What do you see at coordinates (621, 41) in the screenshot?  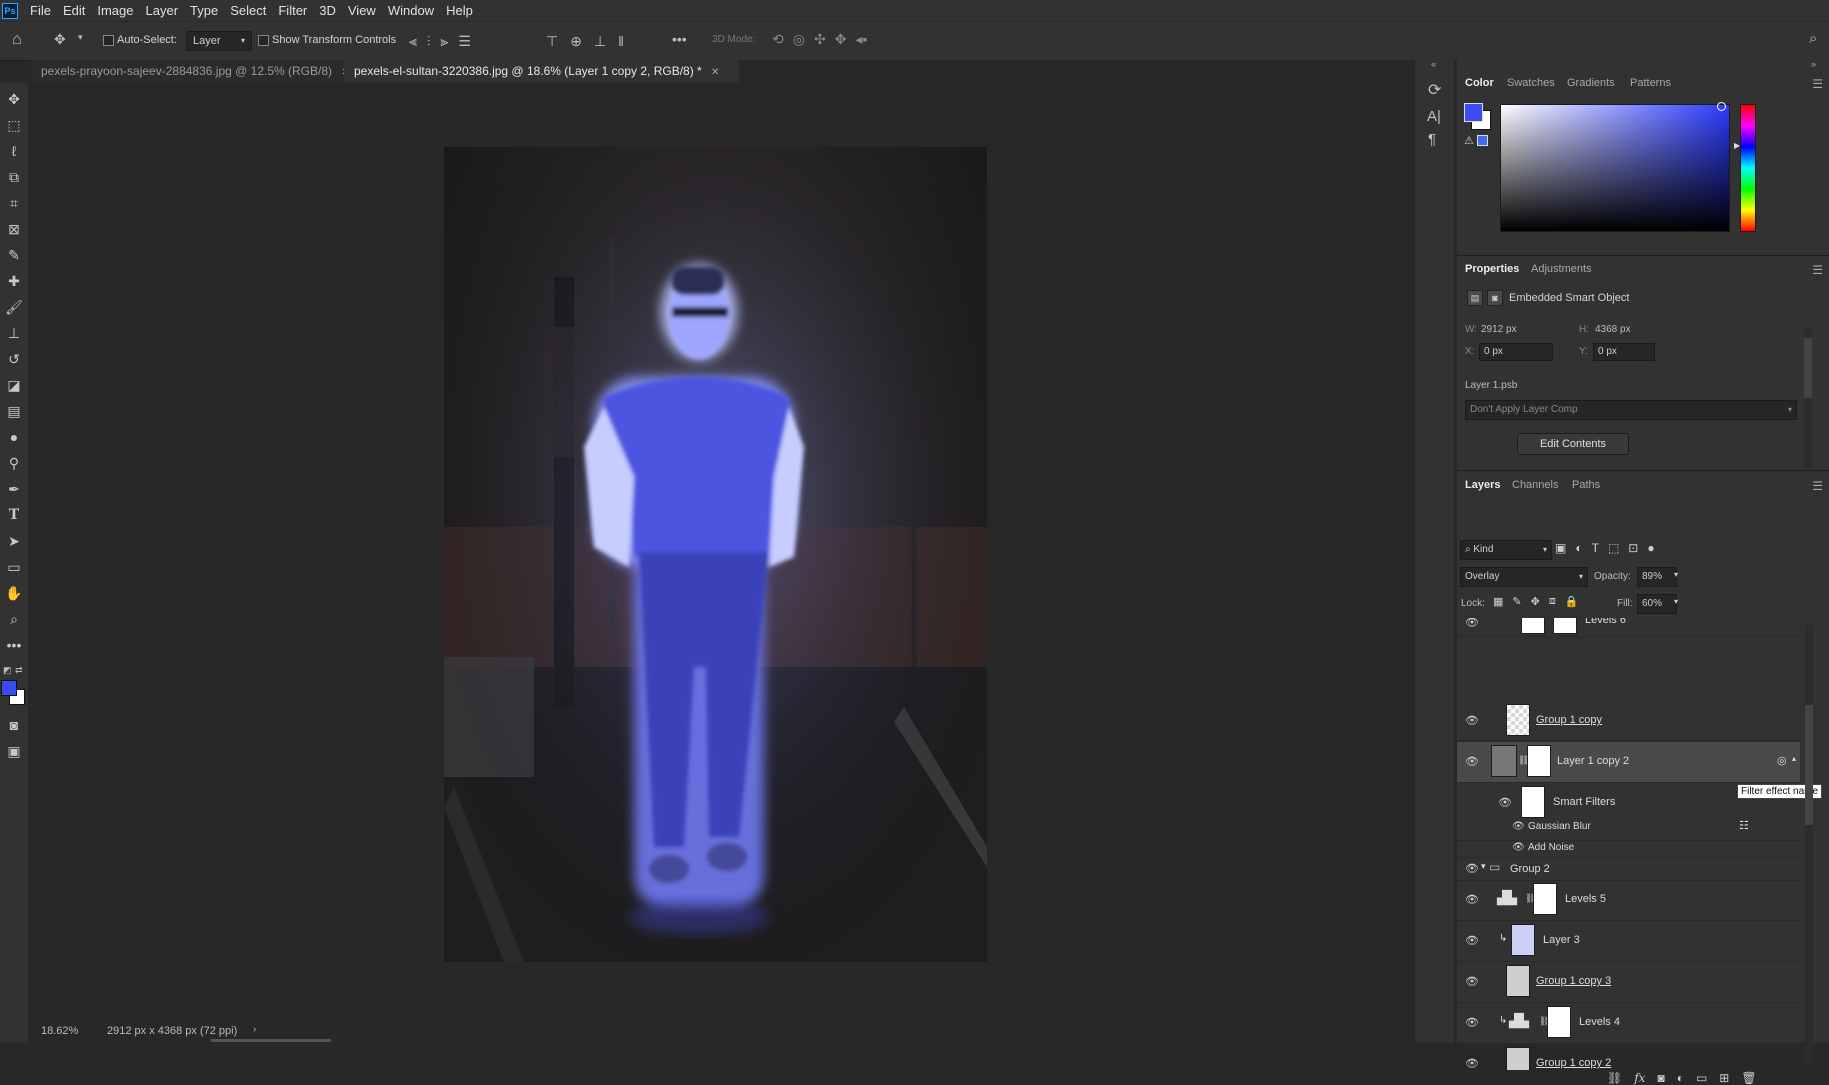 I see `distribute-vertical-icon: ‖` at bounding box center [621, 41].